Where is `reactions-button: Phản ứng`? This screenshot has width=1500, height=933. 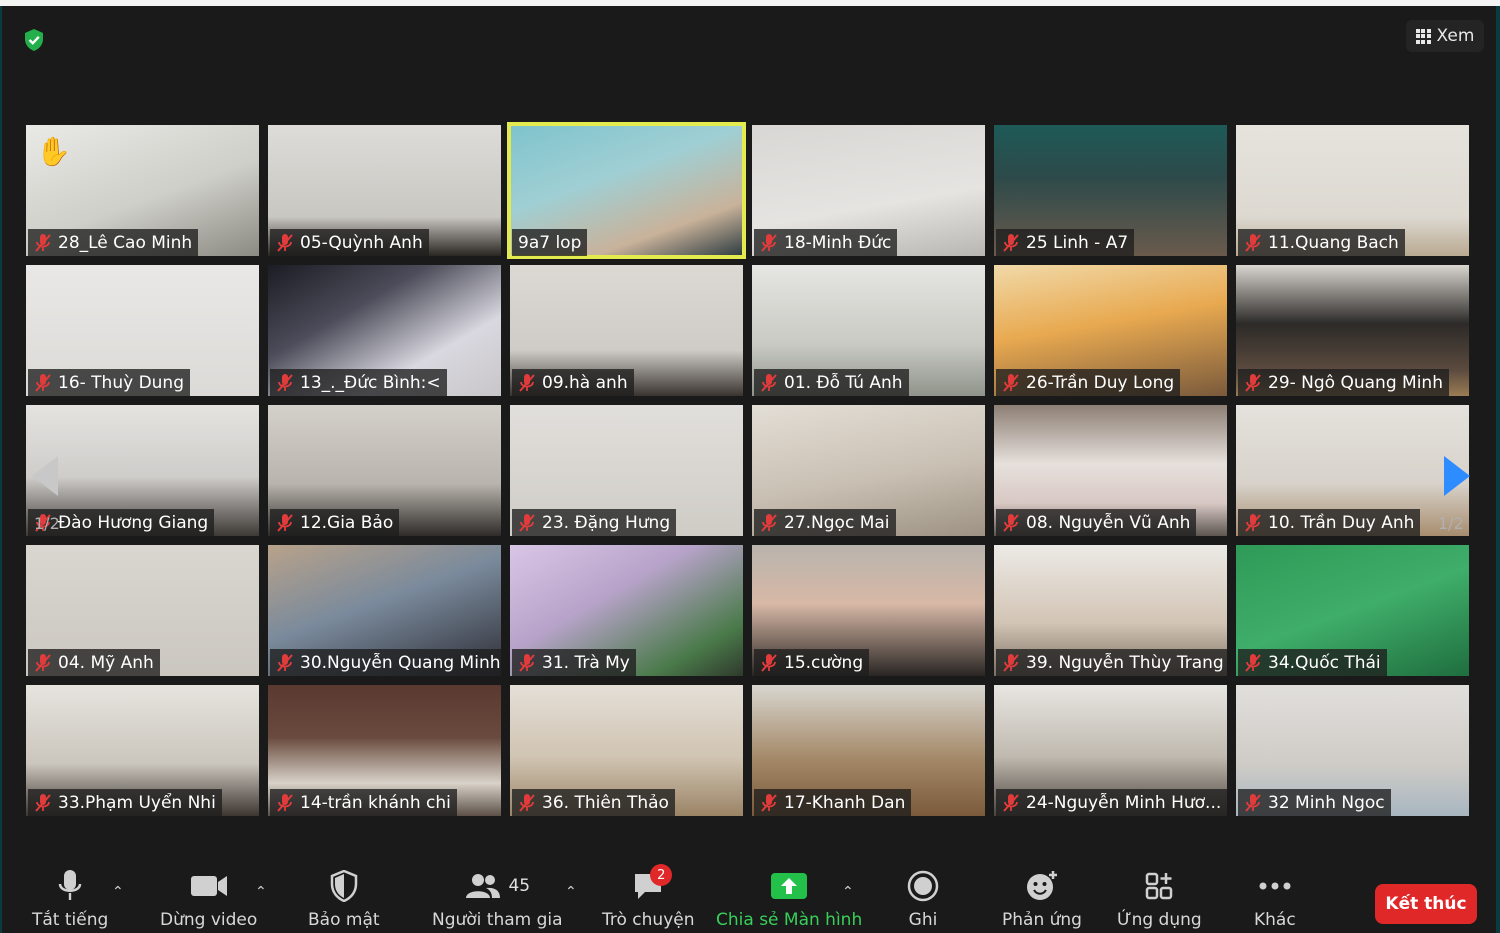
reactions-button: Phản ứng is located at coordinates (1042, 899).